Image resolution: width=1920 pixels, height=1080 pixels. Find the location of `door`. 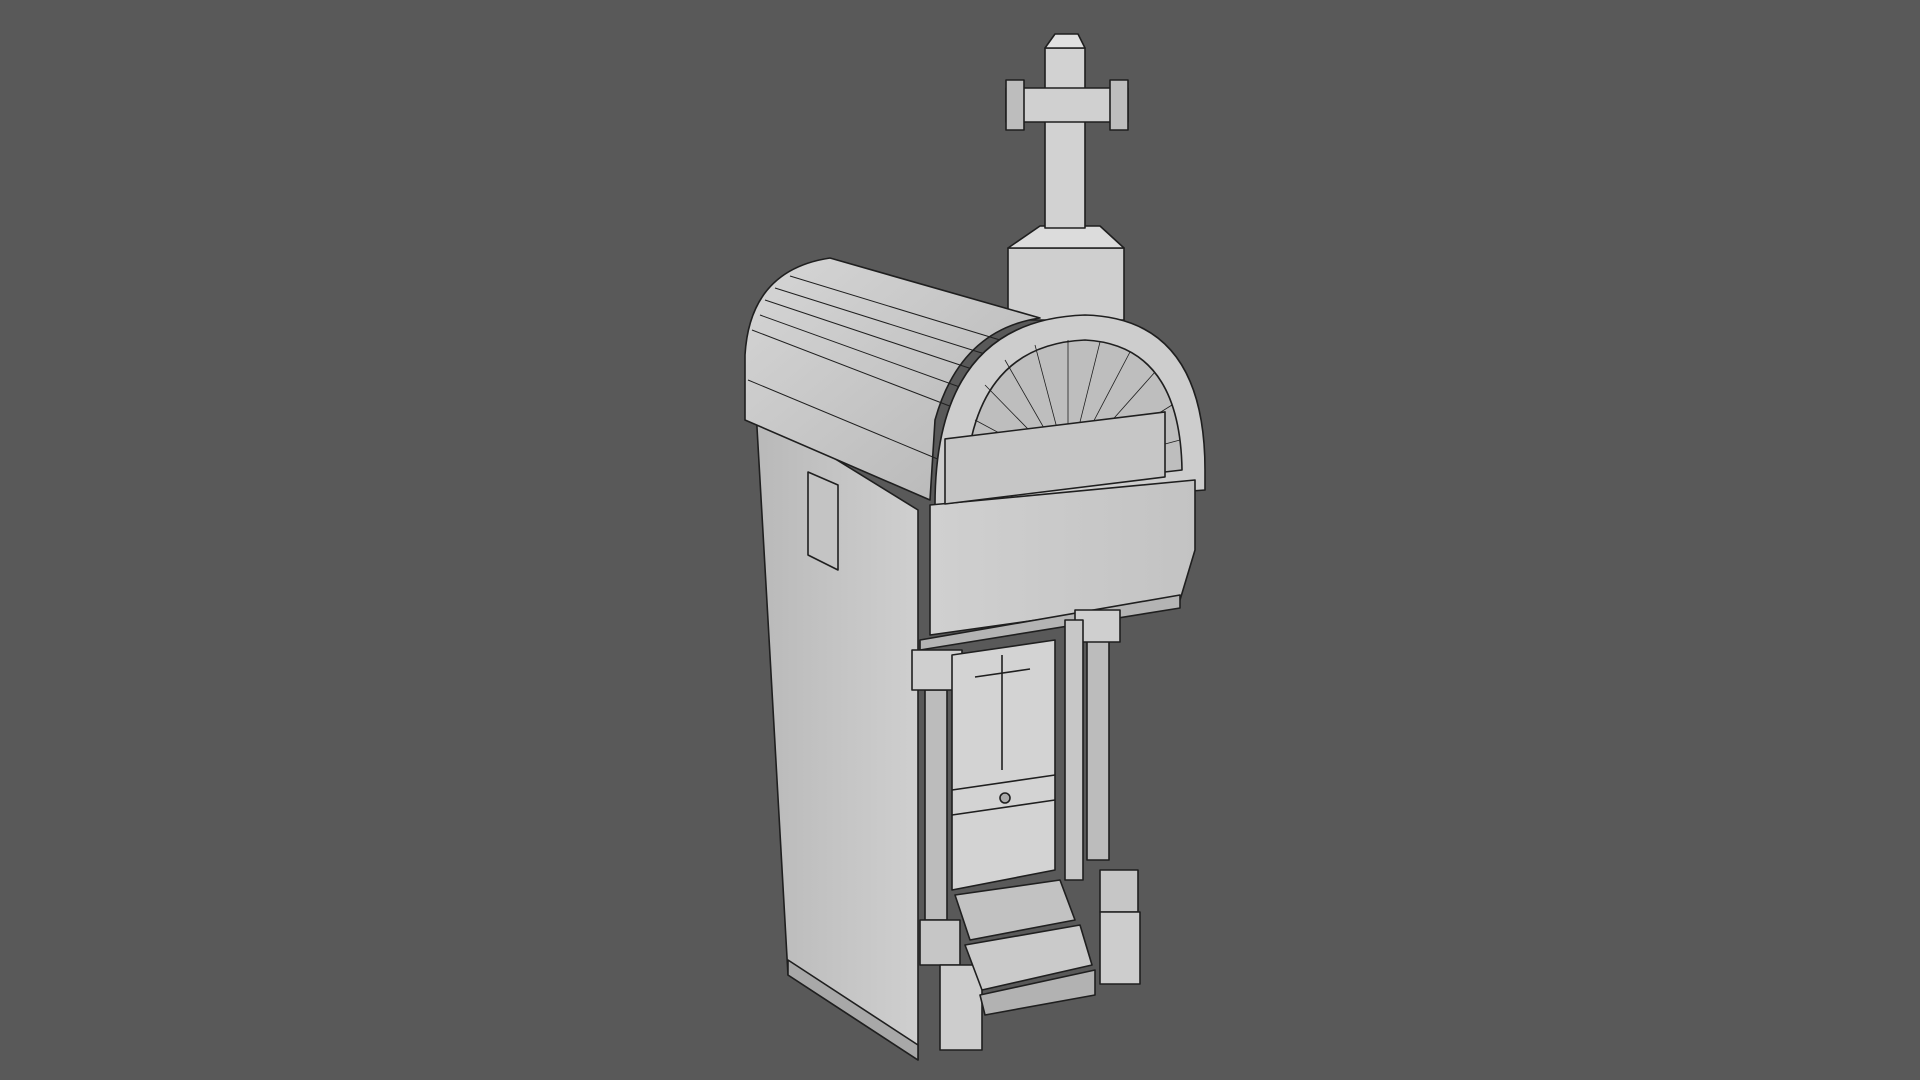

door is located at coordinates (1003, 765).